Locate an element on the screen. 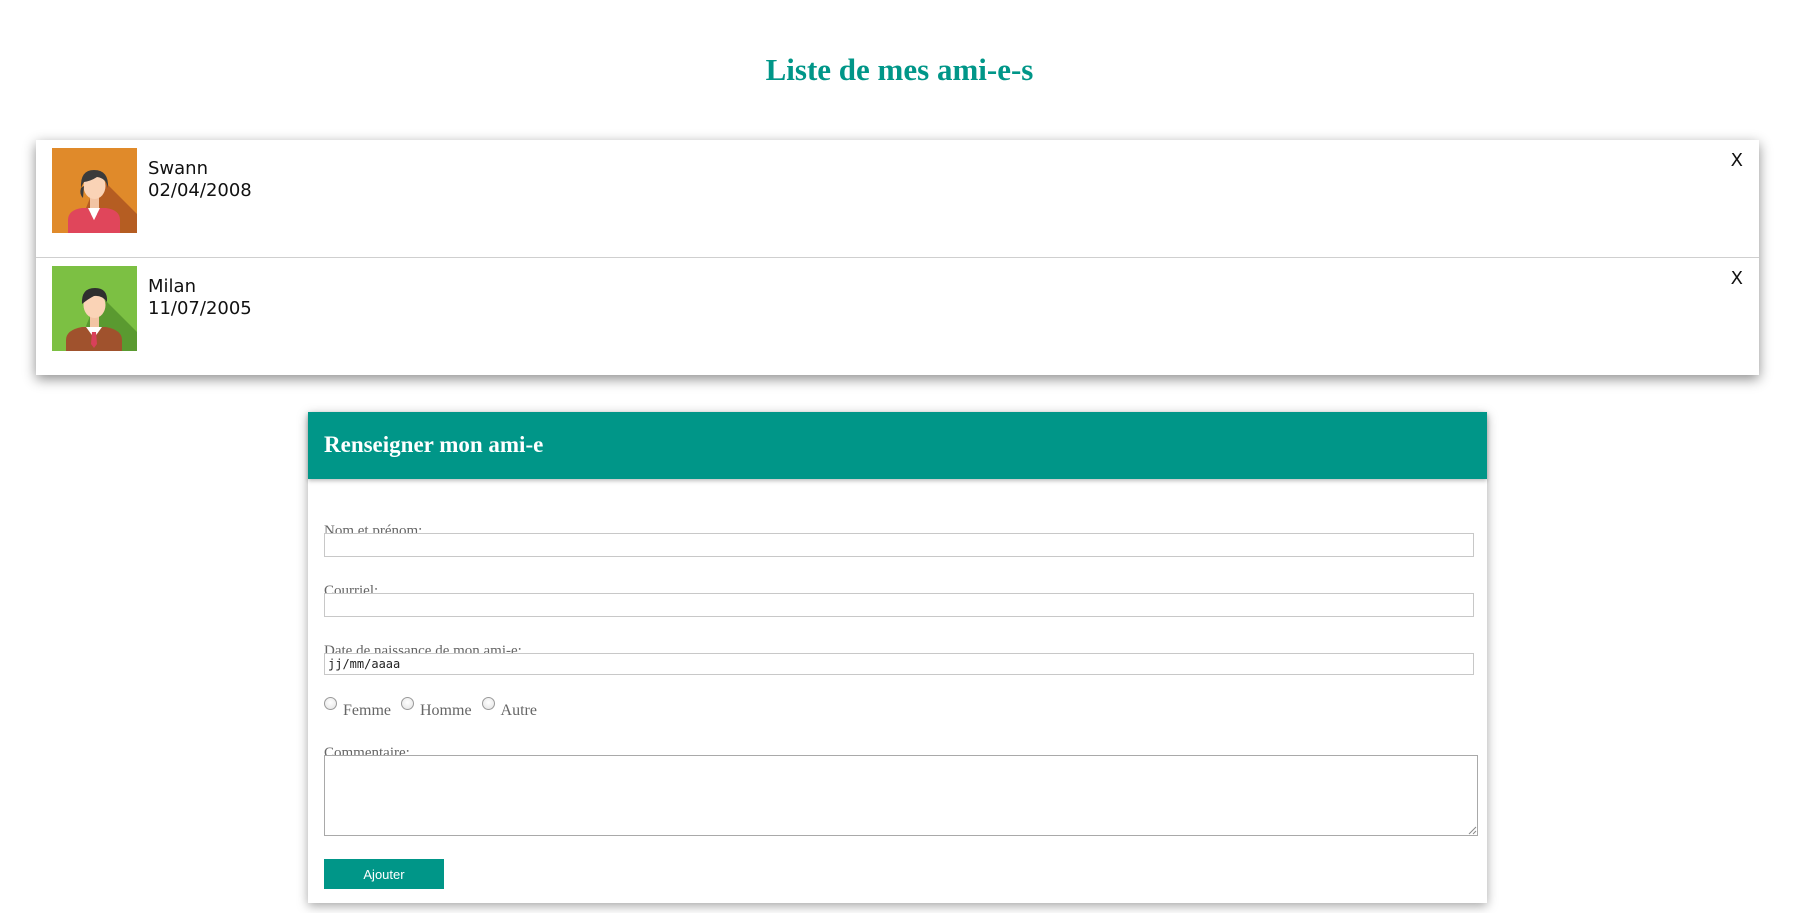 The width and height of the screenshot is (1799, 913). friend-item: Swann 02/04/2008 X is located at coordinates (897, 198).